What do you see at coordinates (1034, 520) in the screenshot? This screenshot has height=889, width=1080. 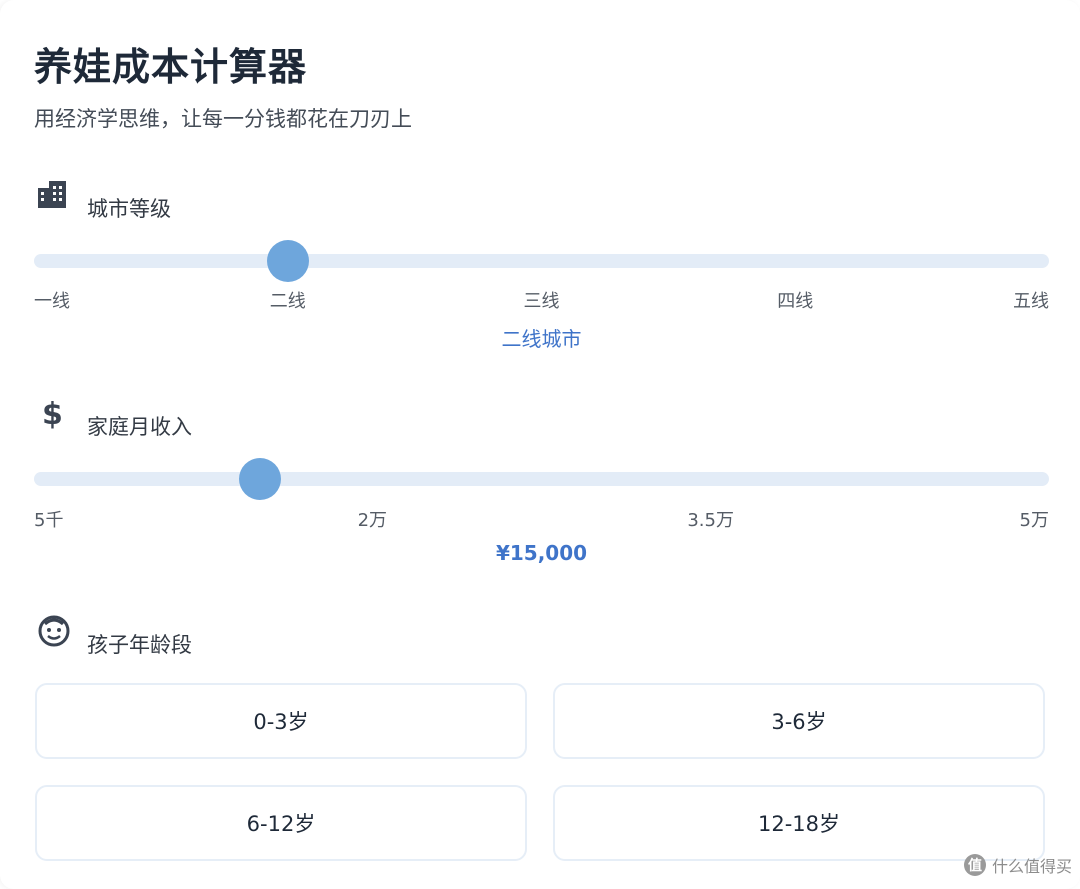 I see `income-tick-label: 5万` at bounding box center [1034, 520].